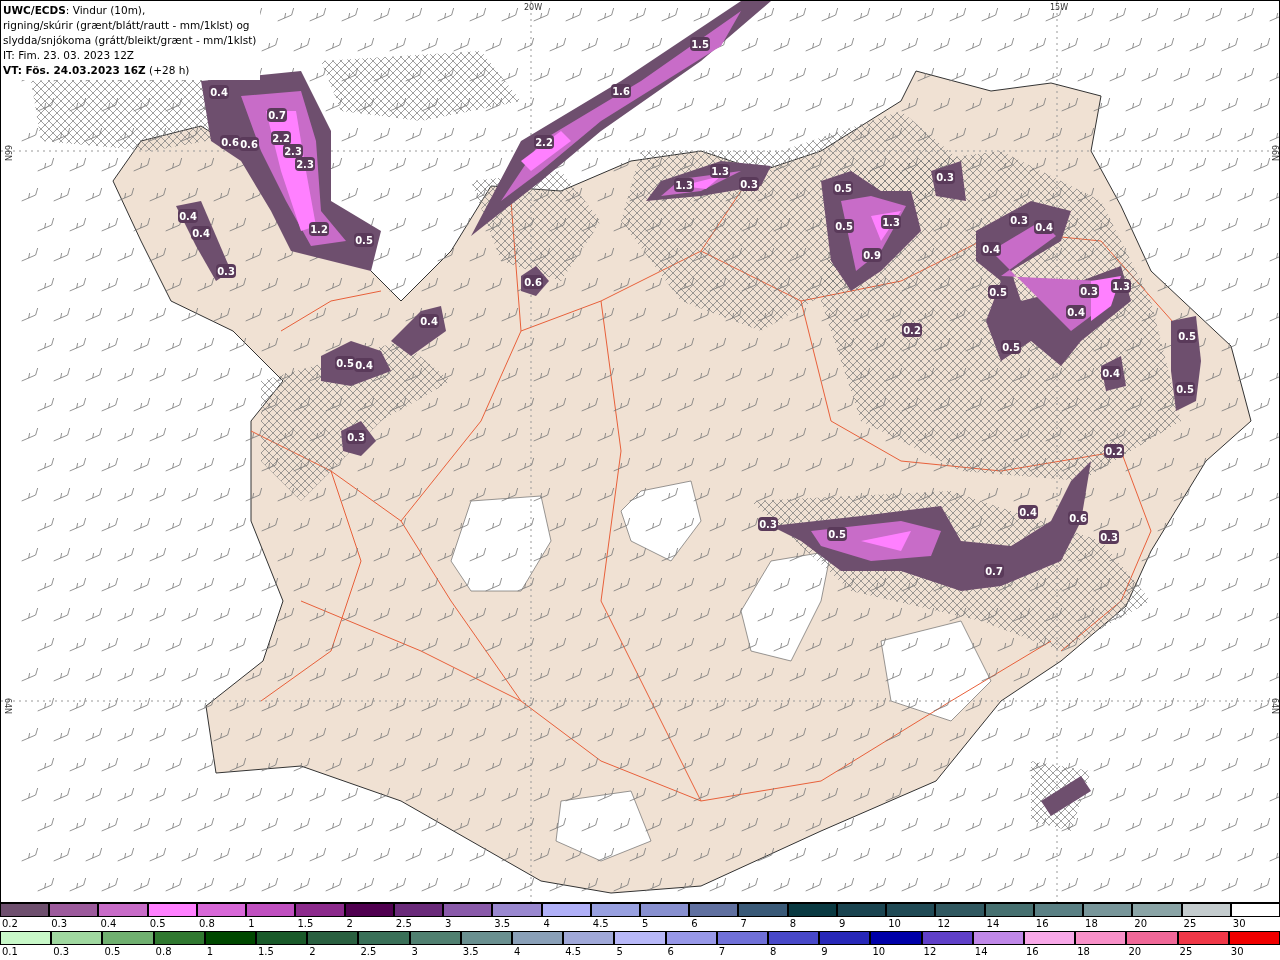 Image resolution: width=1280 pixels, height=960 pixels. Describe the element at coordinates (75, 10) in the screenshot. I see `info-line: UWC/ECDS: Vindur (10m),` at that location.